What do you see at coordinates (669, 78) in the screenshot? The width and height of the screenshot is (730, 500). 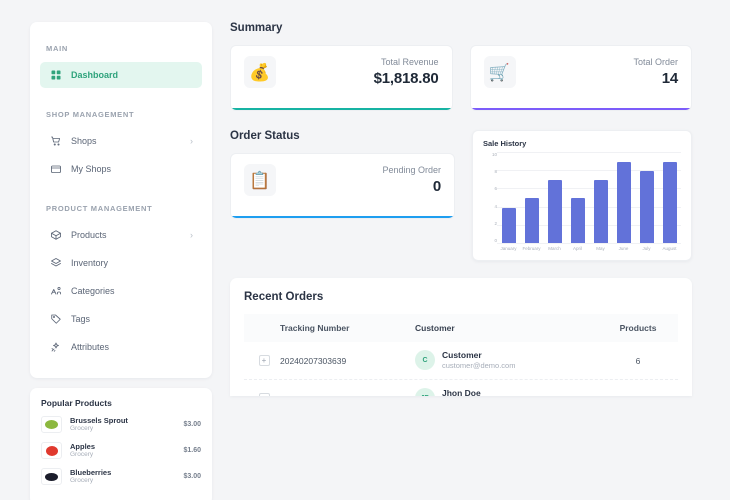 I see `stat-value: 14` at bounding box center [669, 78].